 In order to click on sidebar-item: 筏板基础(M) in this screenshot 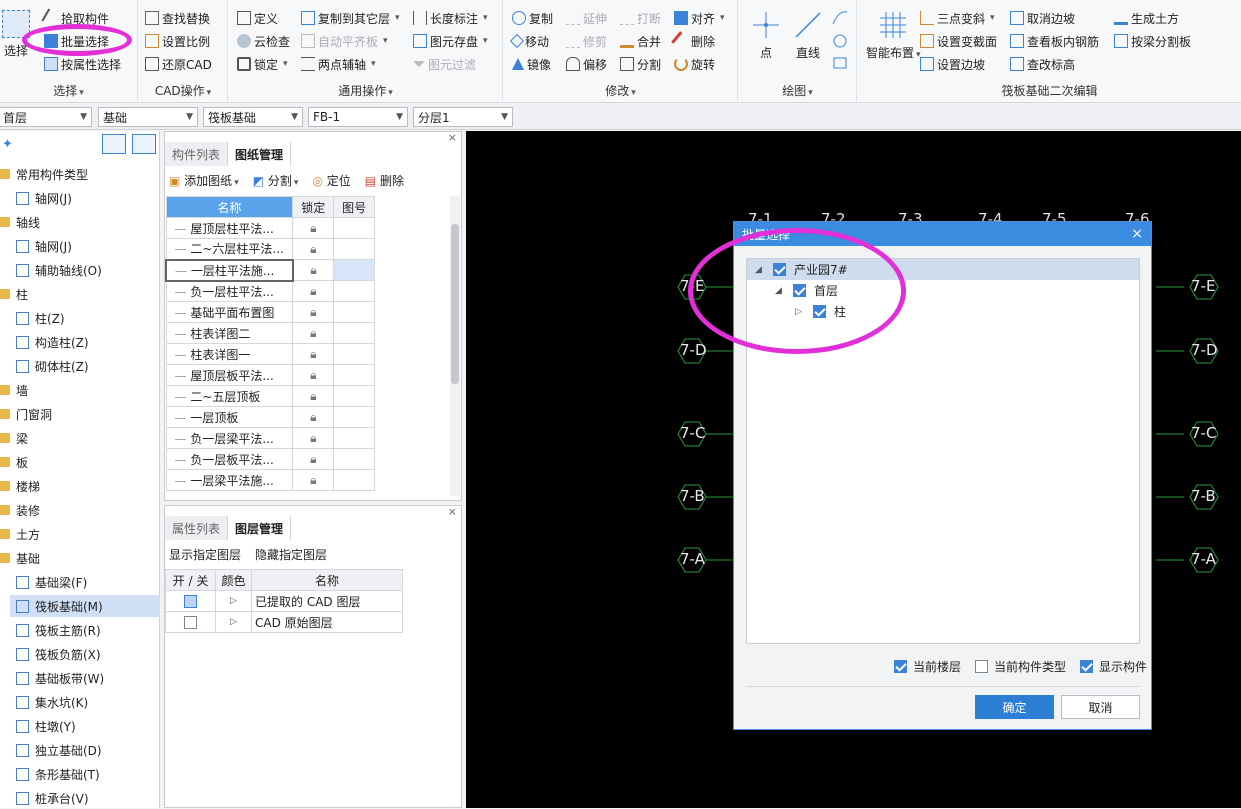, I will do `click(85, 606)`.